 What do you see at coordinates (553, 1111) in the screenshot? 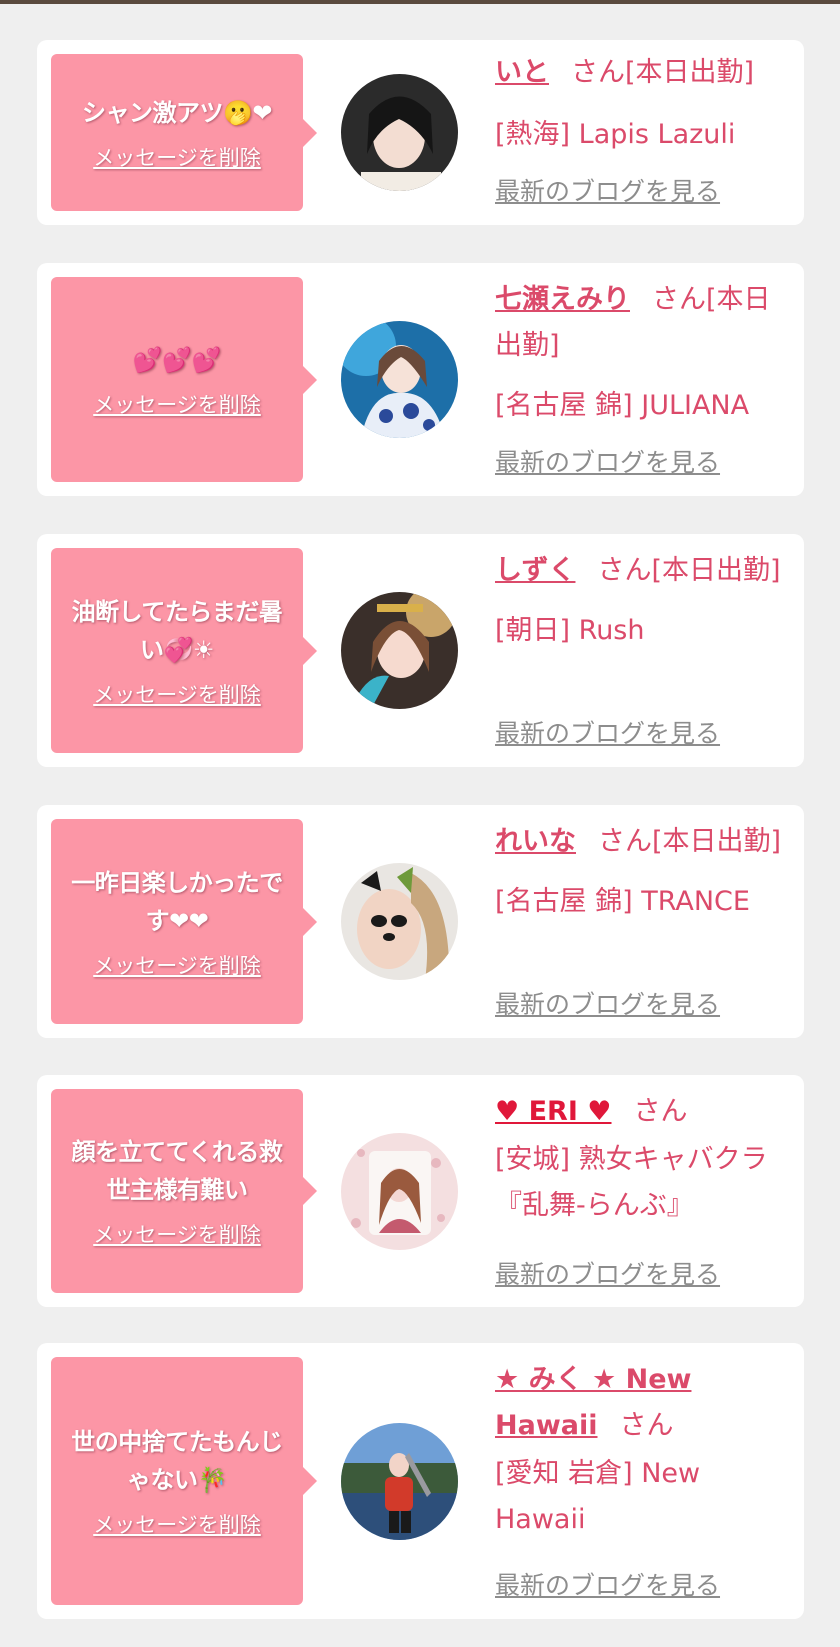
I see `girl-name-link: ♥ ERI ♥` at bounding box center [553, 1111].